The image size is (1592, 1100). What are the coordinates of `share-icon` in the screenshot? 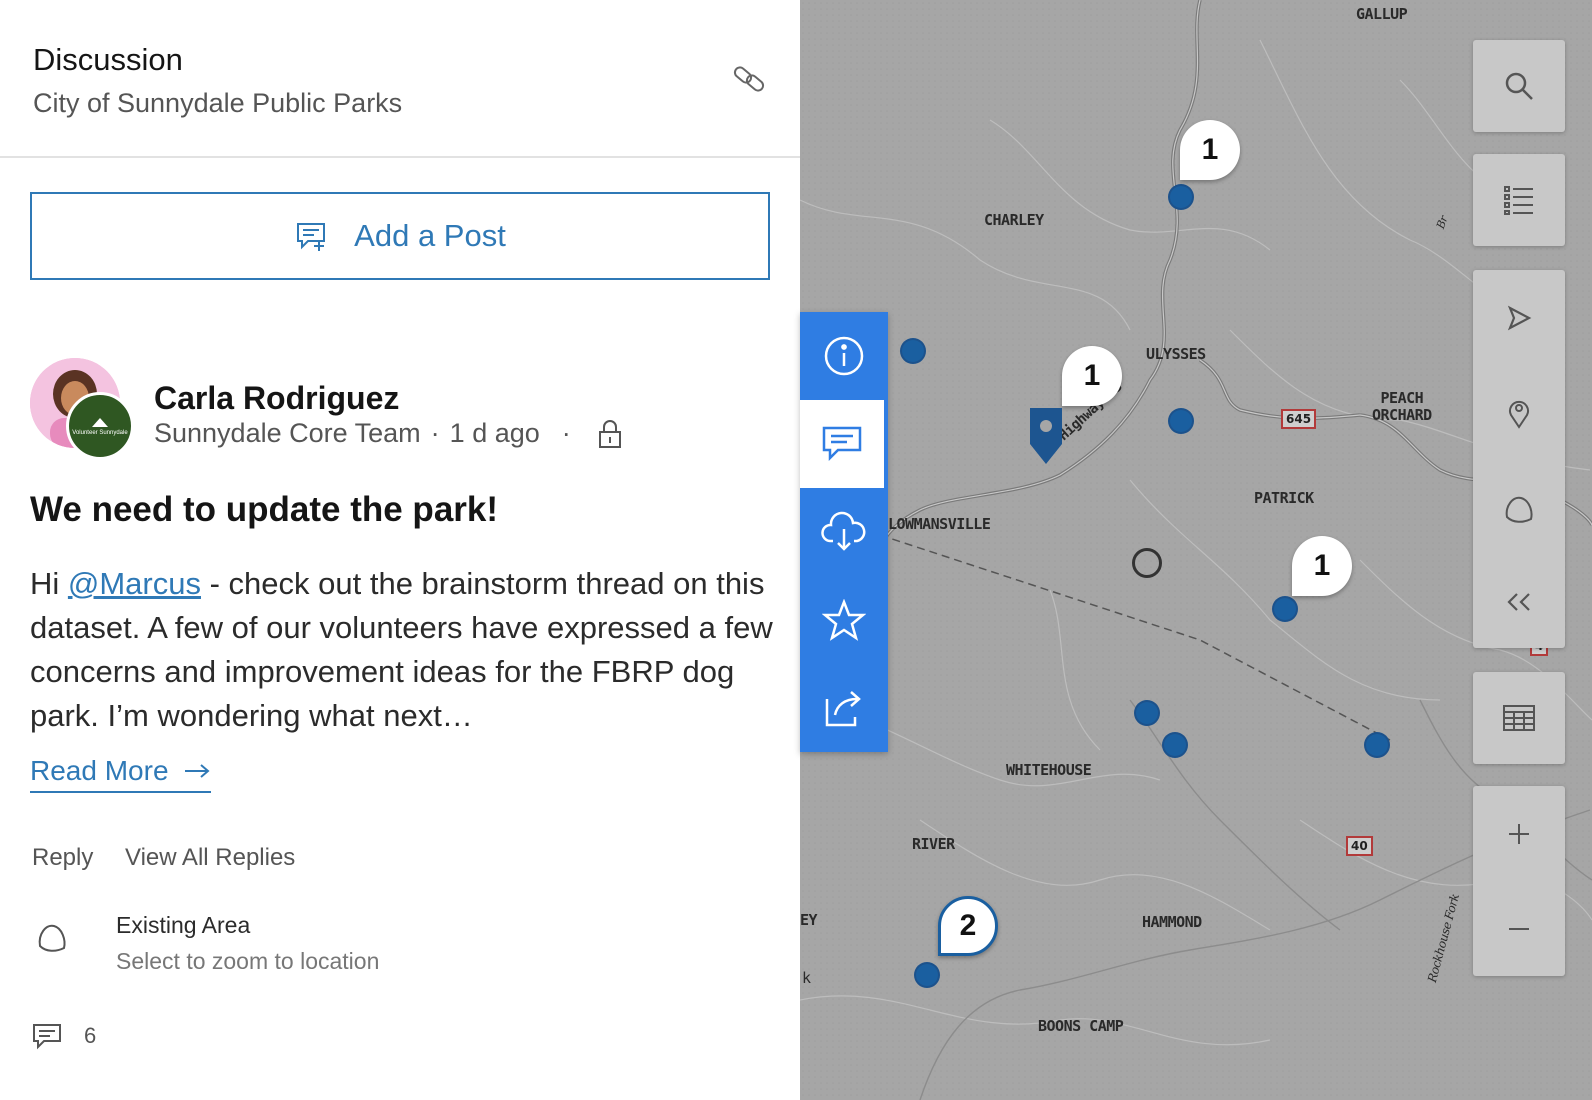 It's located at (843, 709).